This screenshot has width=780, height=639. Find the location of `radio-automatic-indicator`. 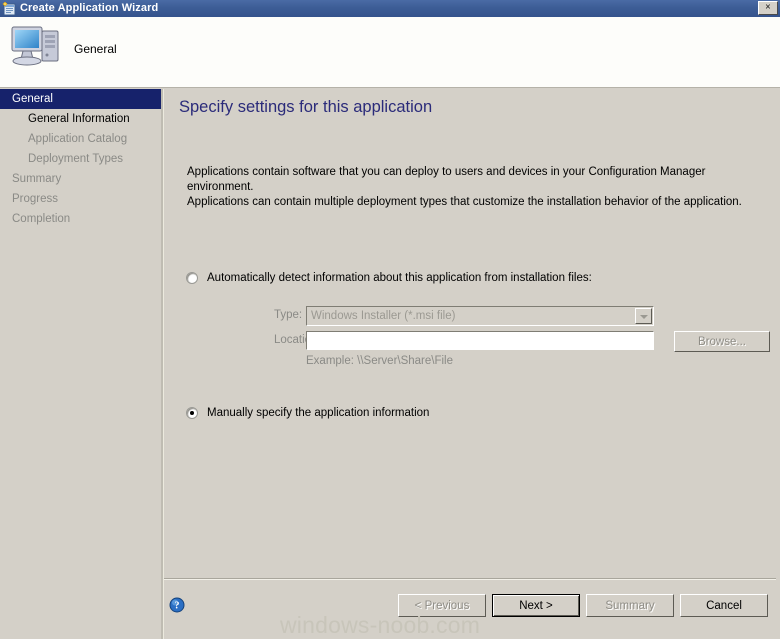

radio-automatic-indicator is located at coordinates (192, 278).